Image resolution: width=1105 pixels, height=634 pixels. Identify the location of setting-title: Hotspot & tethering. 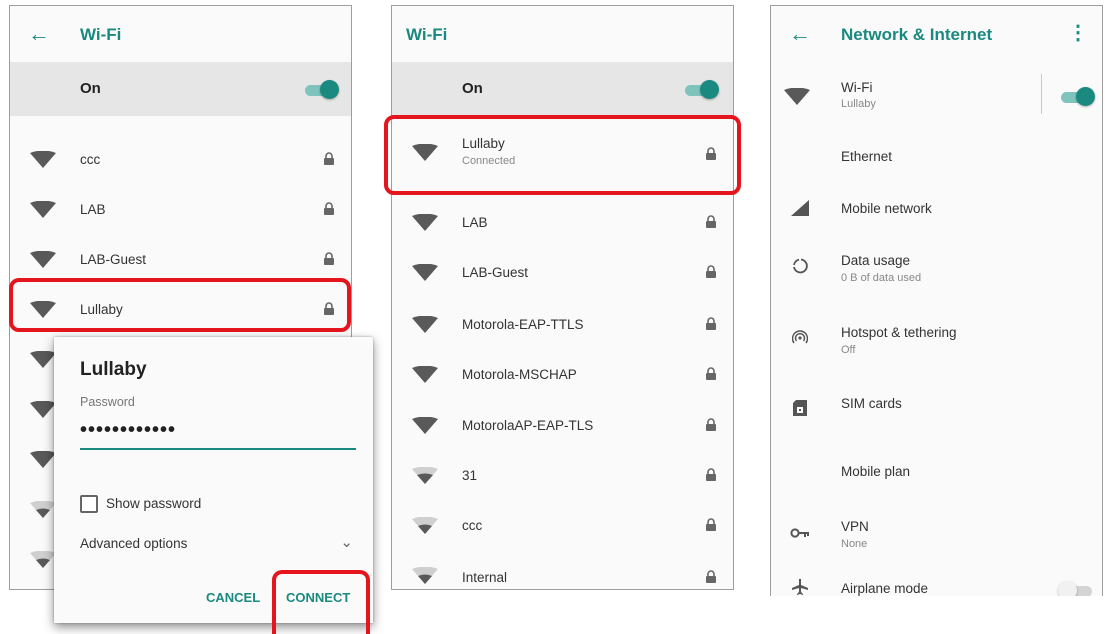
(899, 332).